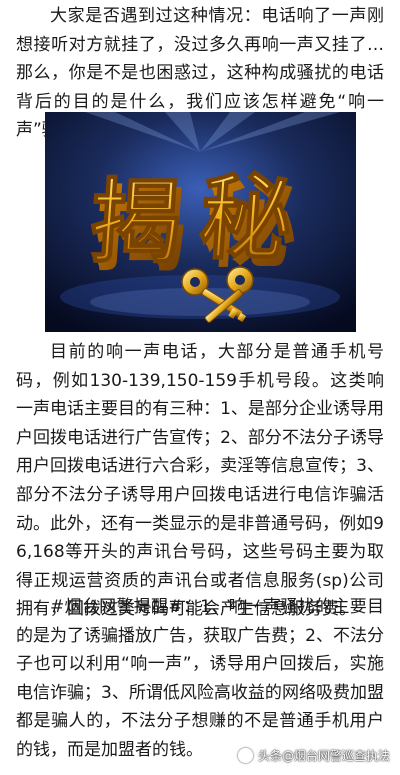 The height and width of the screenshot is (775, 400). What do you see at coordinates (135, 222) in the screenshot?
I see `hero-title-text: 揭` at bounding box center [135, 222].